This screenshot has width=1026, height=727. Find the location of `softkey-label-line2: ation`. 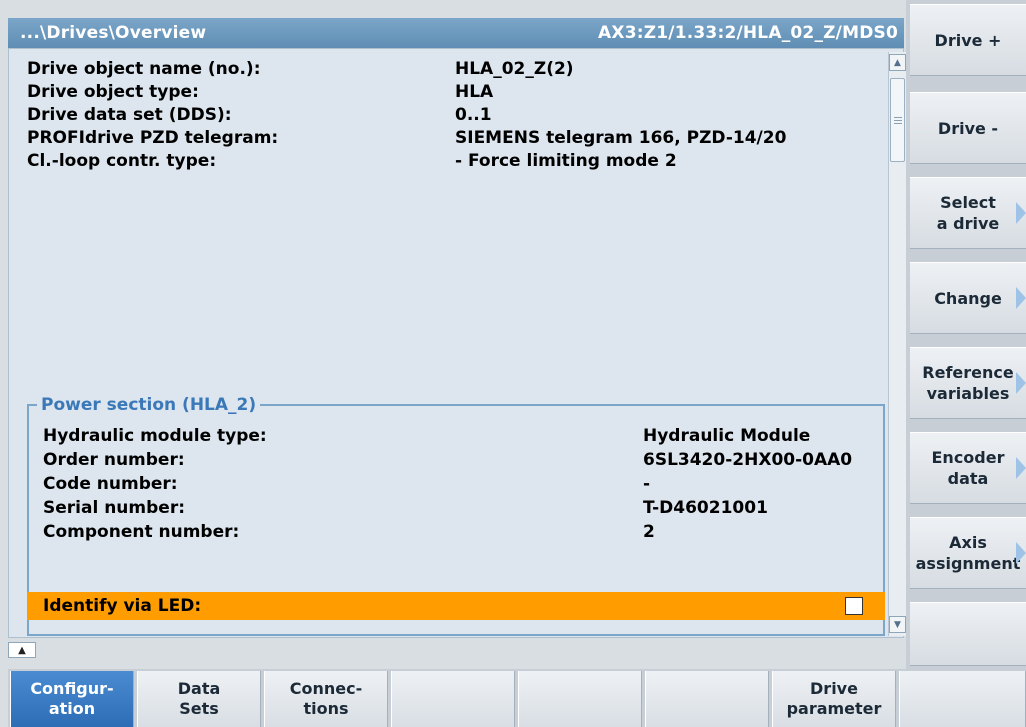

softkey-label-line2: ation is located at coordinates (72, 708).